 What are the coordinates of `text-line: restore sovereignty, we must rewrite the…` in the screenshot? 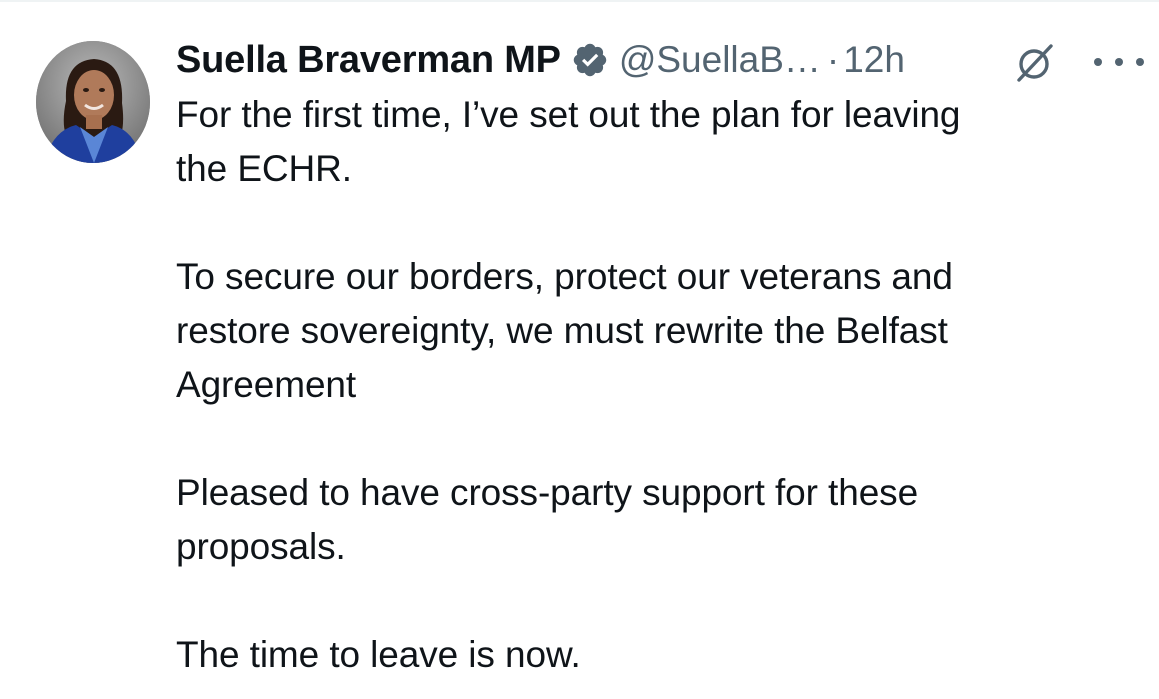 It's located at (562, 330).